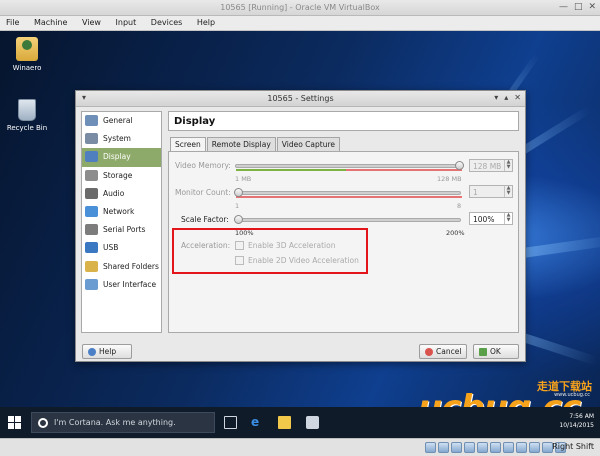 The width and height of the screenshot is (600, 456). I want to click on clock-date: 10/14/2015, so click(576, 425).